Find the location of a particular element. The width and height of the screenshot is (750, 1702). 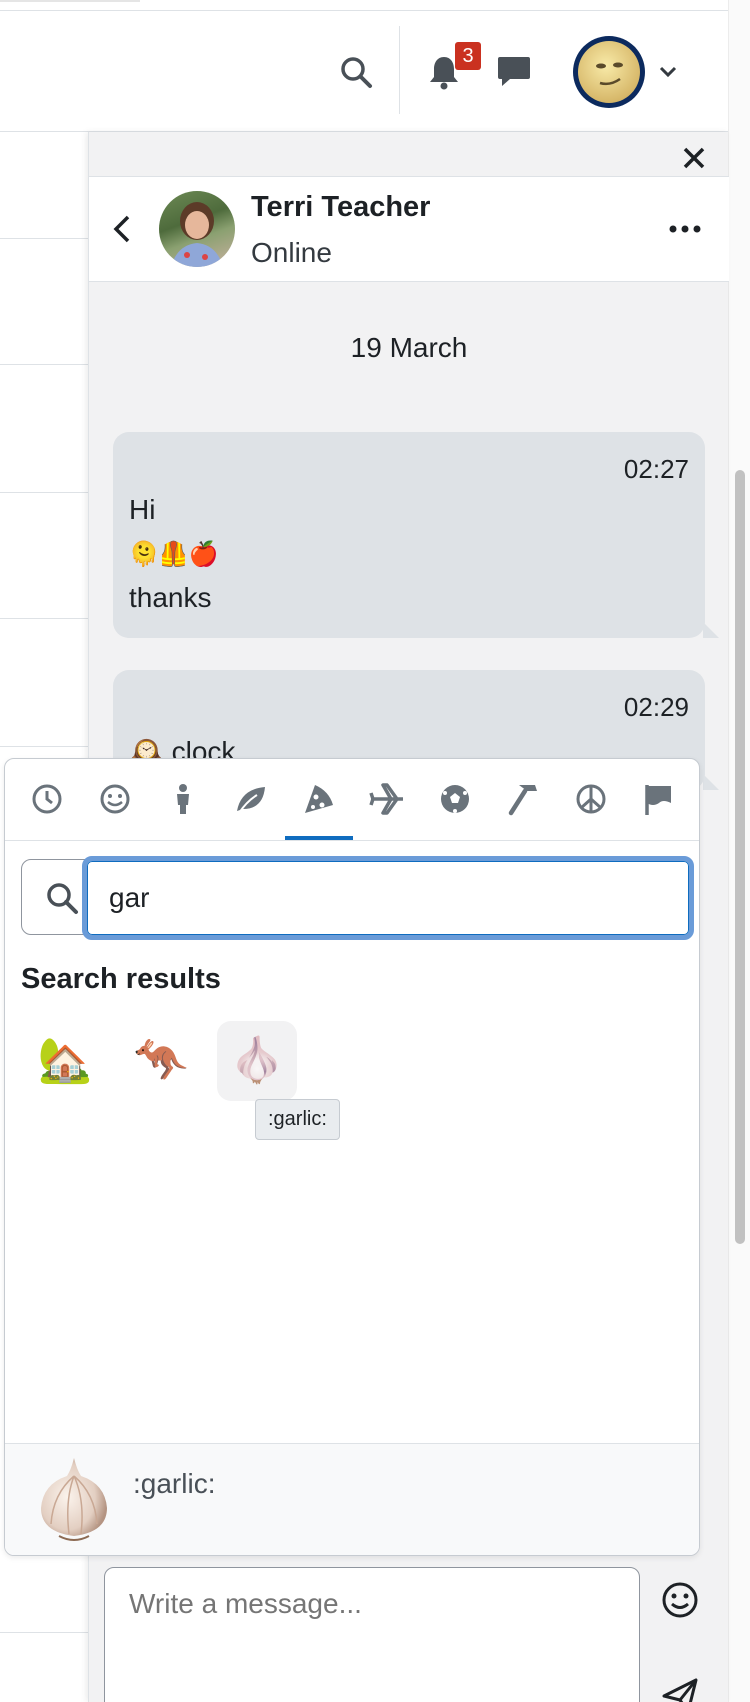

emoji-result-garlic: 🧄 is located at coordinates (257, 1061).